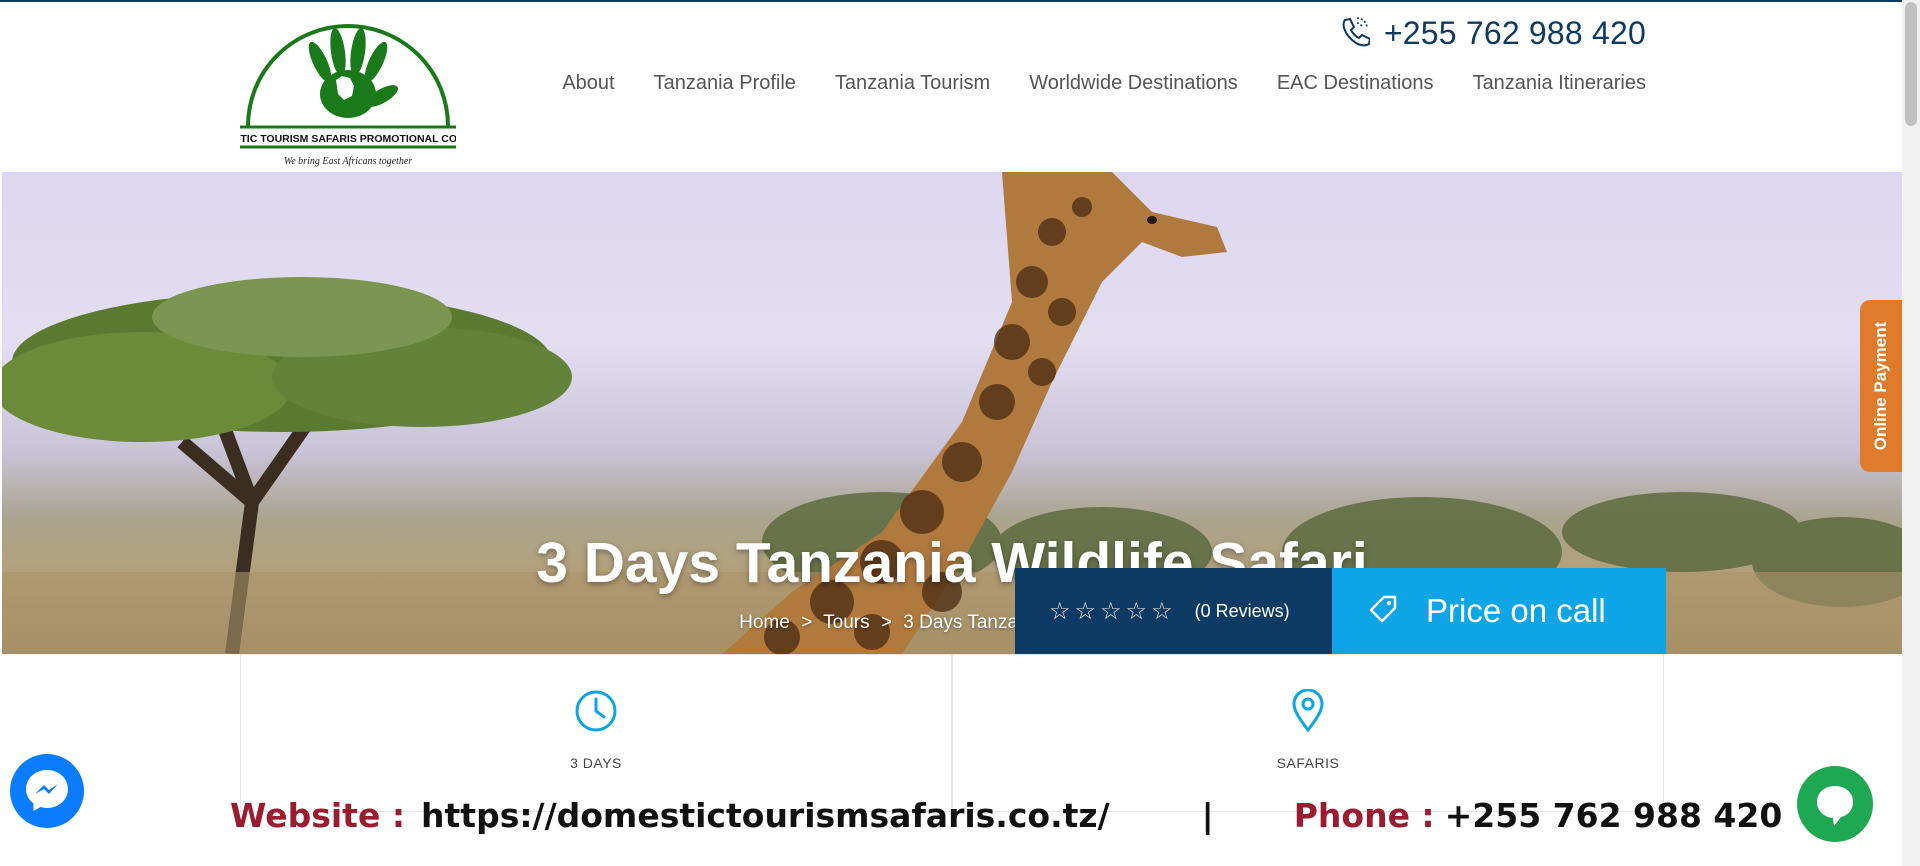 This screenshot has width=1920, height=866. I want to click on nav-tanzania-tourism: Tanzania Tourism, so click(912, 83).